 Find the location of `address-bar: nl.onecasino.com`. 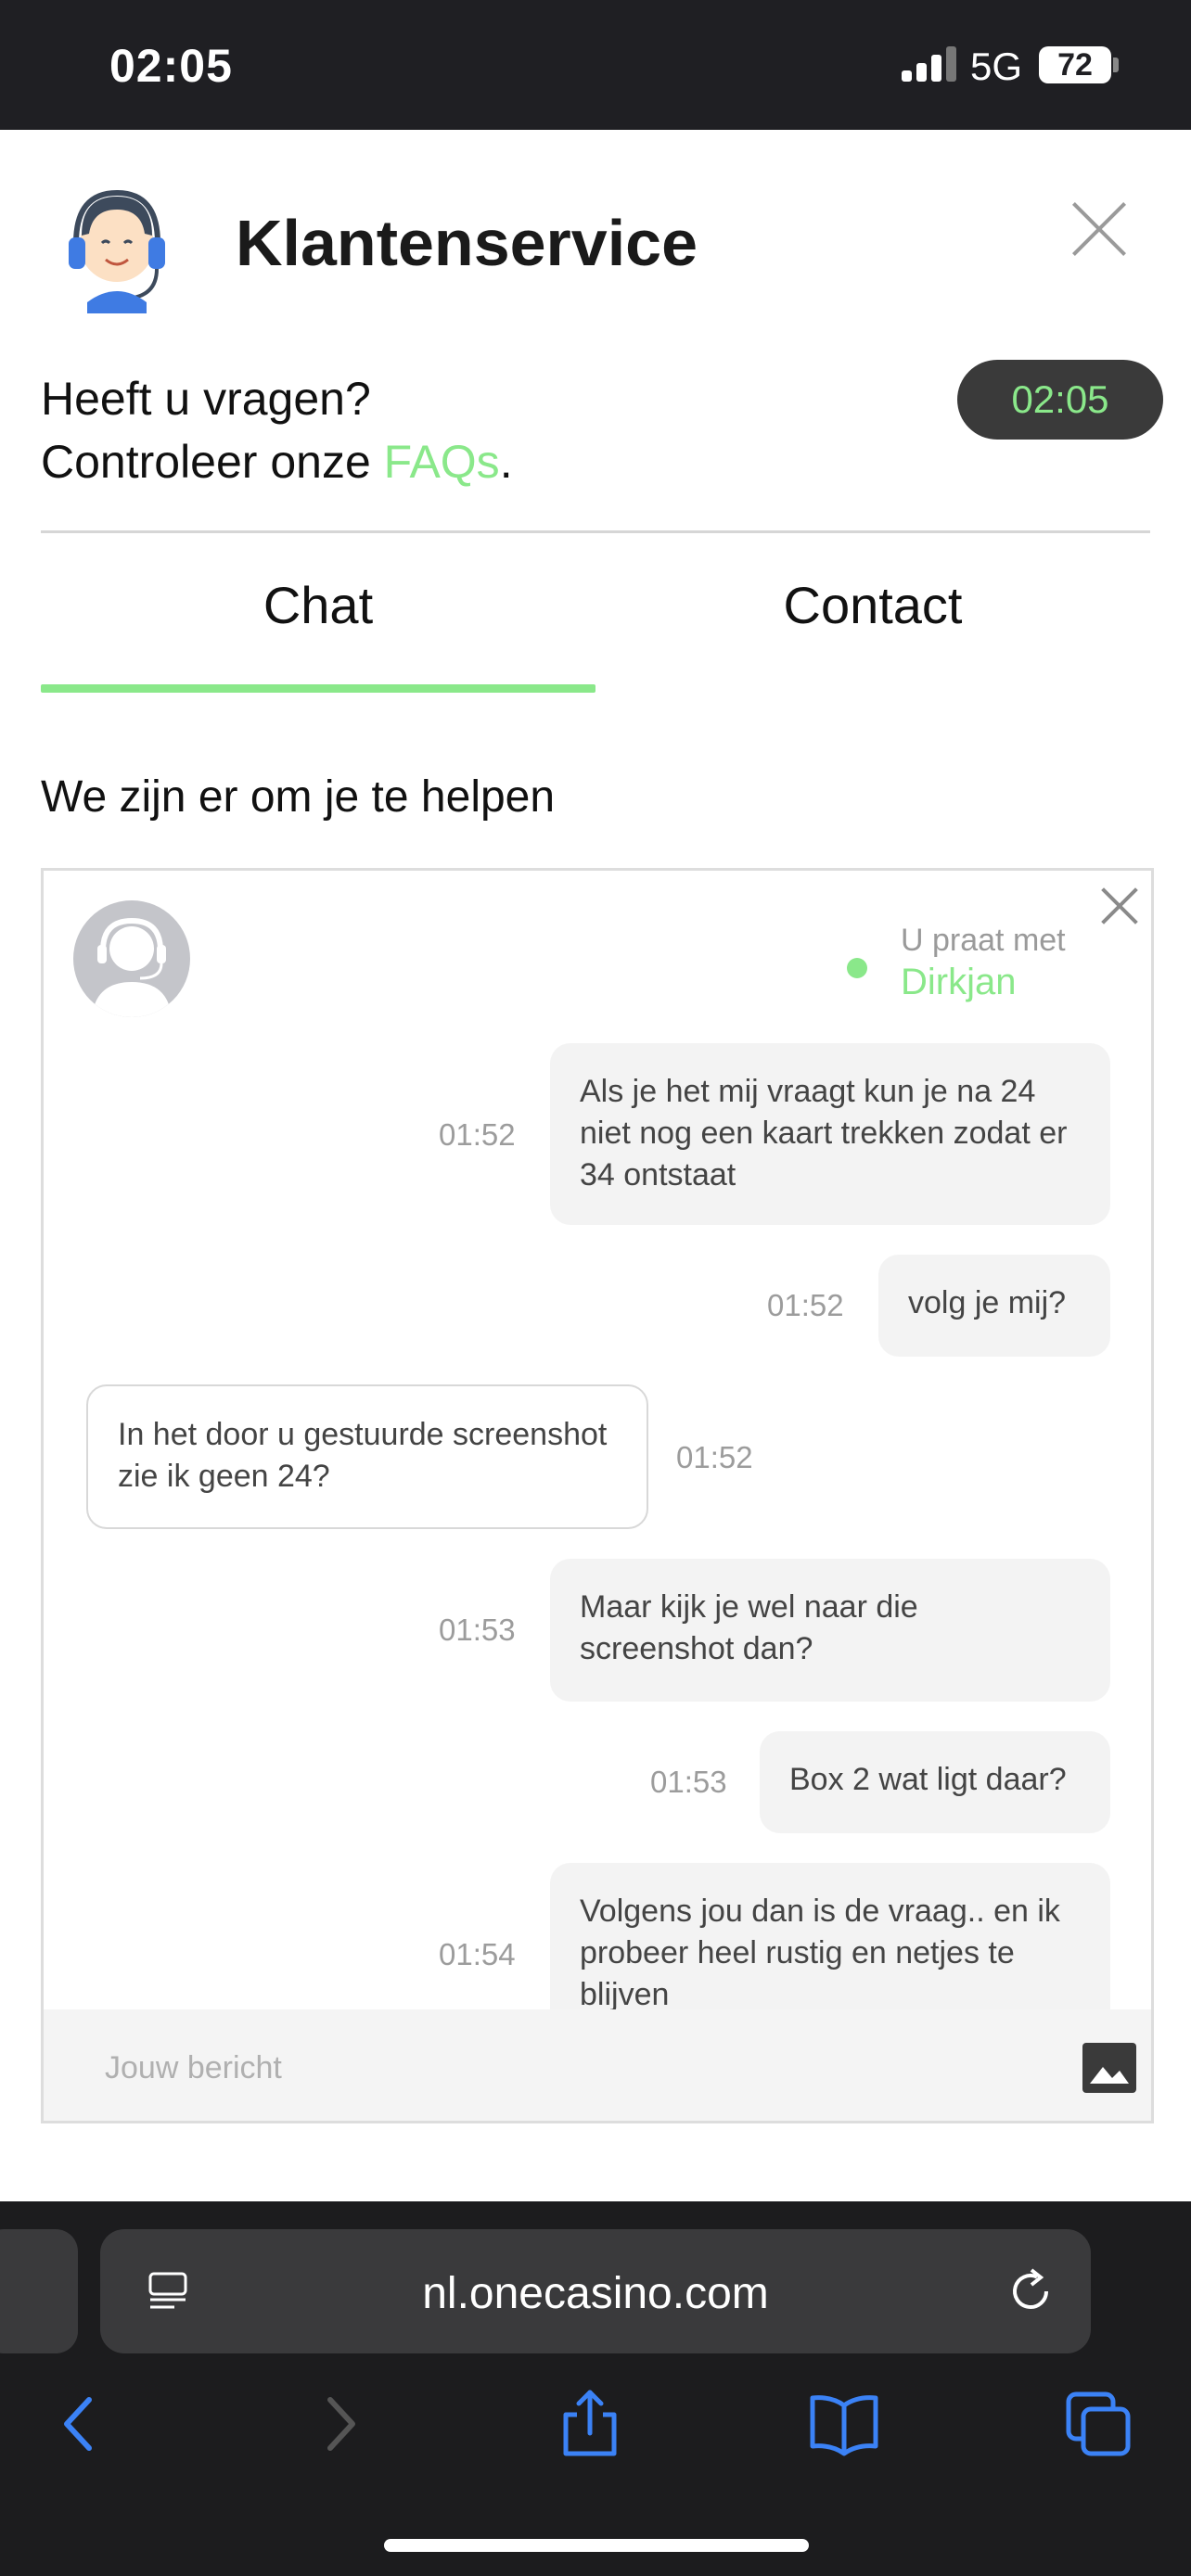

address-bar: nl.onecasino.com is located at coordinates (595, 2291).